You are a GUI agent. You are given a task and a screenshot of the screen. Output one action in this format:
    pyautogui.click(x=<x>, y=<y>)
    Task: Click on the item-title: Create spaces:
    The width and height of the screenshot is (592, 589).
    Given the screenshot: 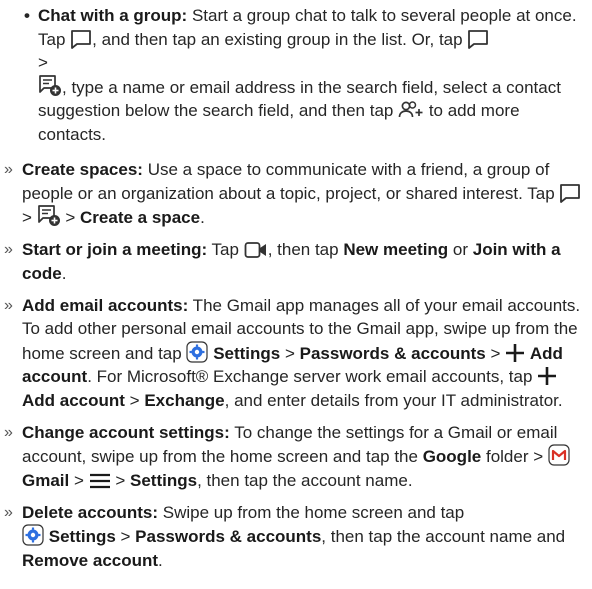 What is the action you would take?
    pyautogui.click(x=82, y=169)
    